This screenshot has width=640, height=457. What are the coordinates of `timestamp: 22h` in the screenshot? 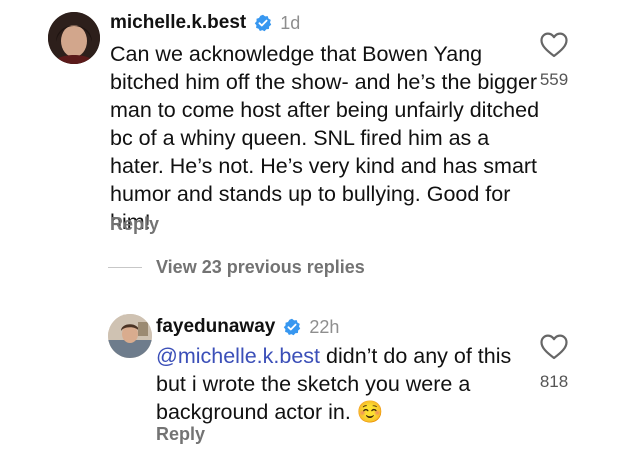 It's located at (324, 326).